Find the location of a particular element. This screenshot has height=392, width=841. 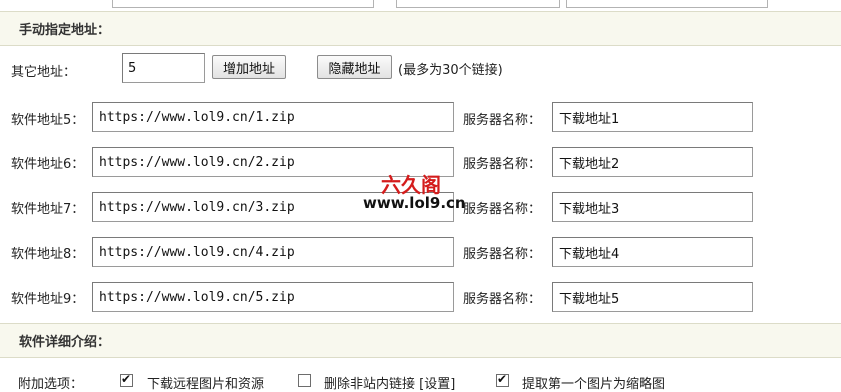

watermark-url: www.lol9.cn is located at coordinates (414, 203).